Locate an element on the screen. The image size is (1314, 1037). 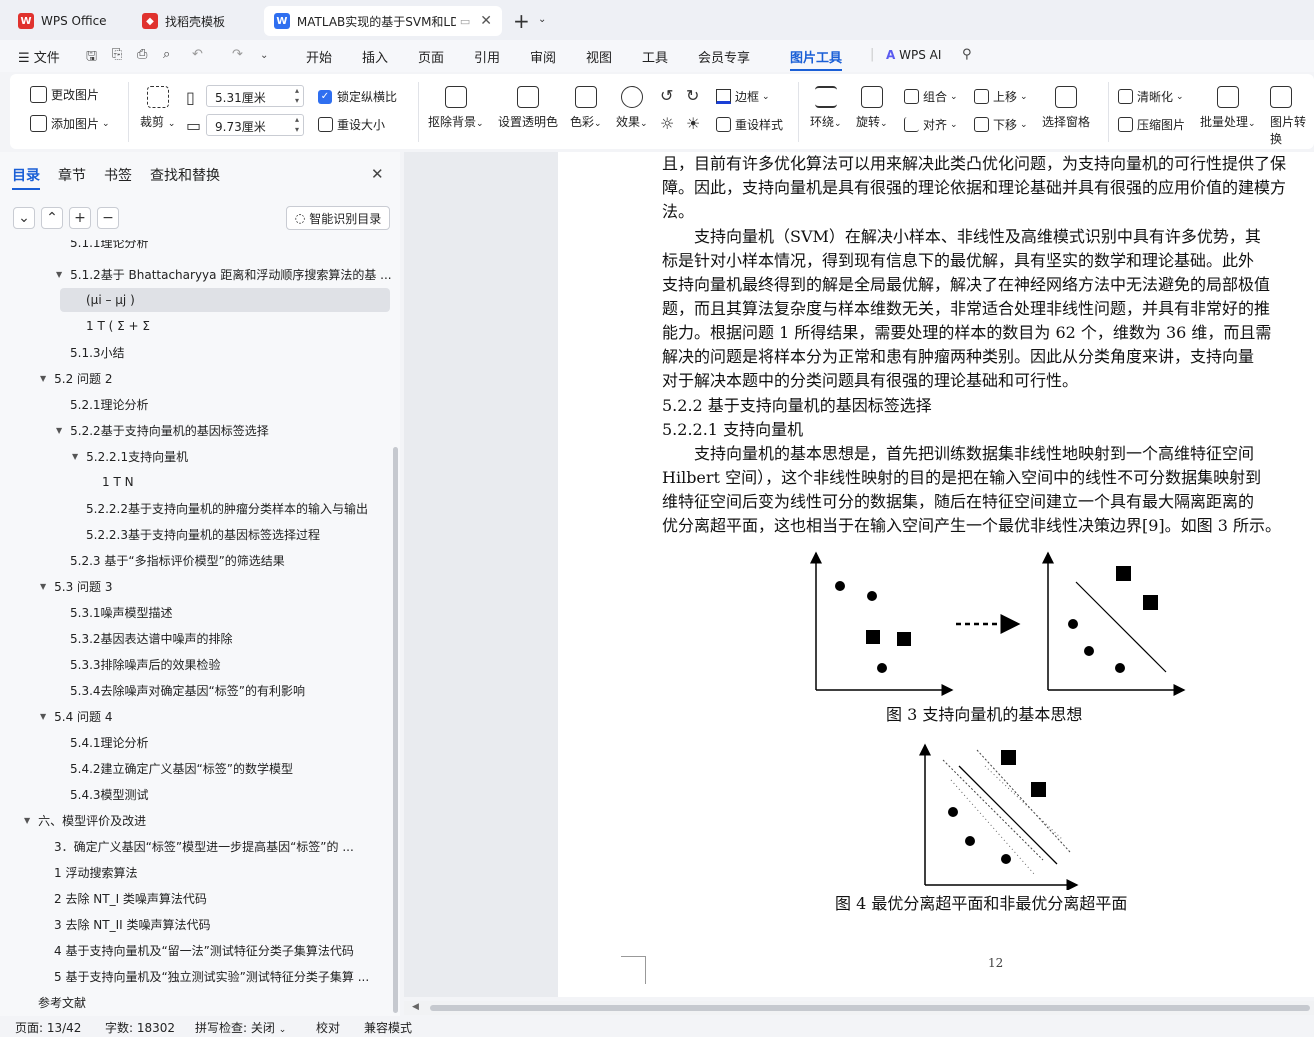
search-icon: ⚲ is located at coordinates (967, 54).